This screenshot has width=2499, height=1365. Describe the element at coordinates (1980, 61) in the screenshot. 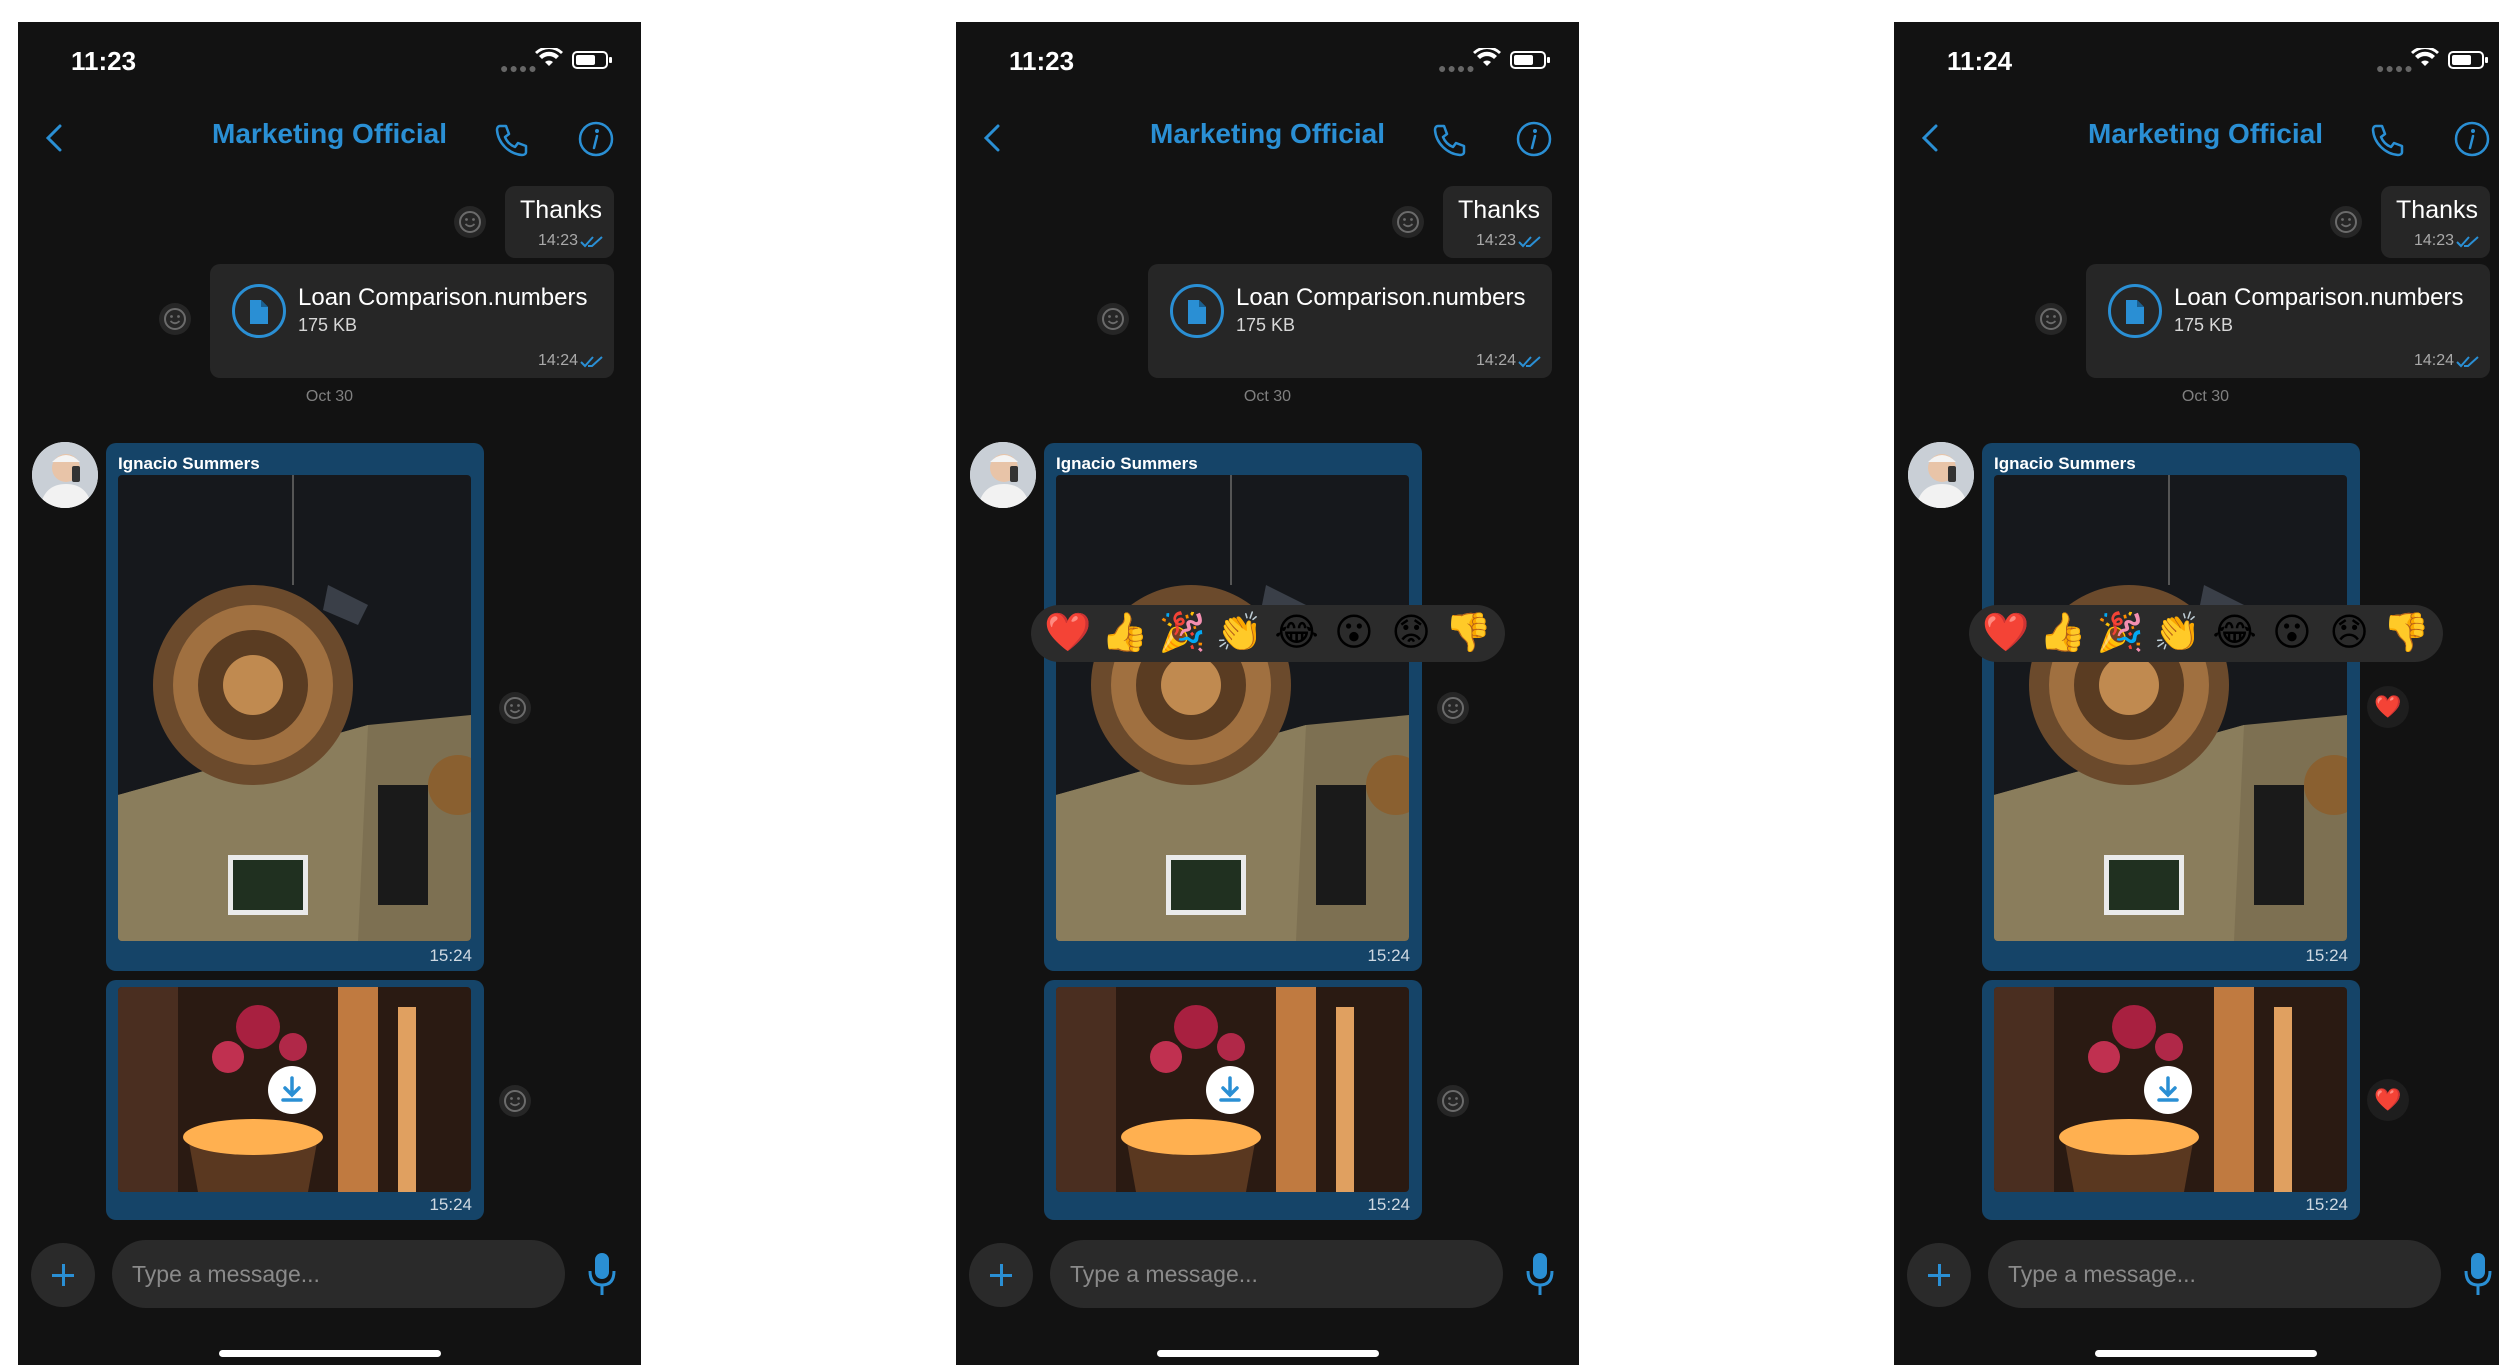

I see `status-time: 11:24` at that location.